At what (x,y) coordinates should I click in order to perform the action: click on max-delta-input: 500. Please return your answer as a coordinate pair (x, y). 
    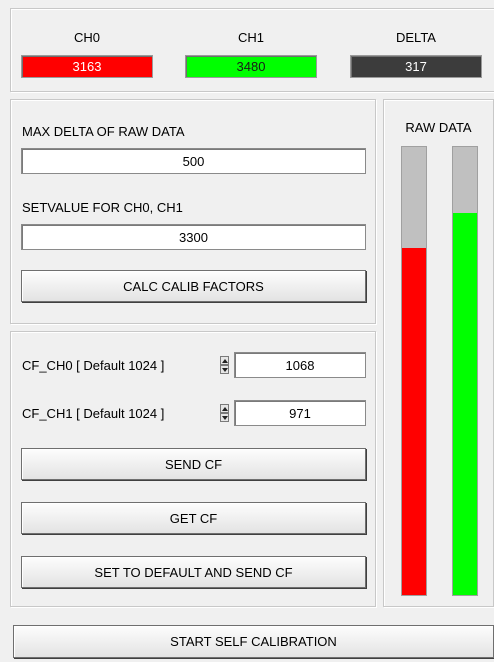
    Looking at the image, I should click on (193, 161).